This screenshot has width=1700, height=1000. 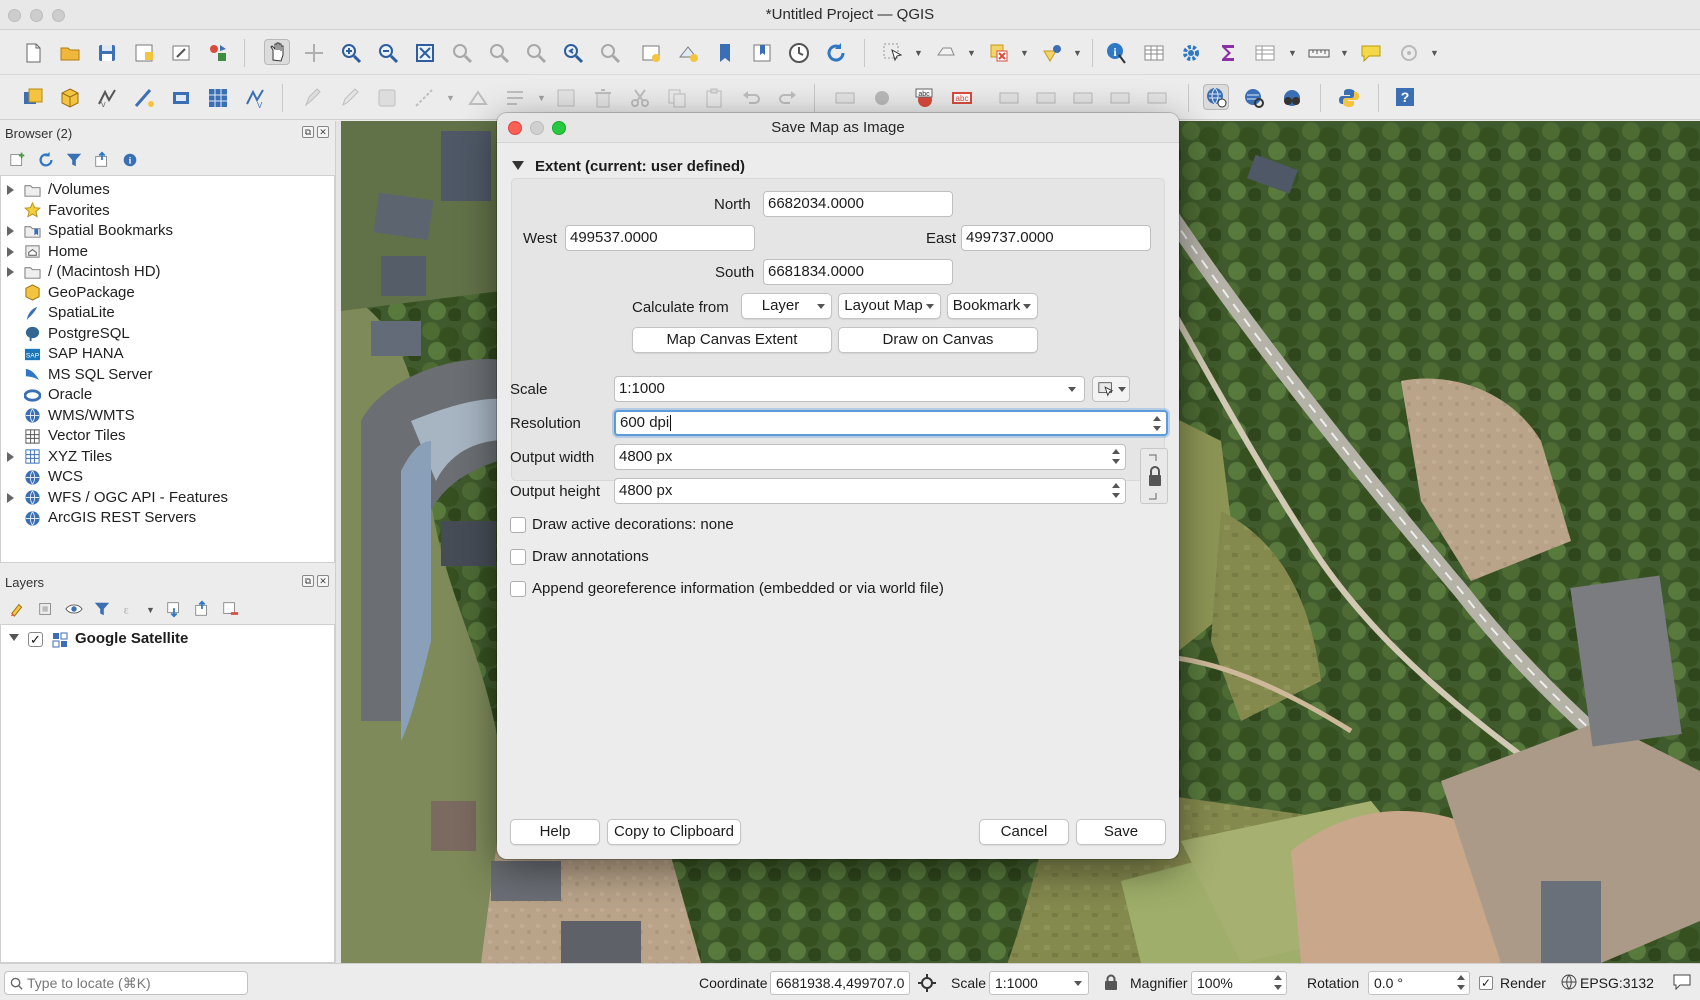 I want to click on pin-labels-icon, so click(x=1009, y=98).